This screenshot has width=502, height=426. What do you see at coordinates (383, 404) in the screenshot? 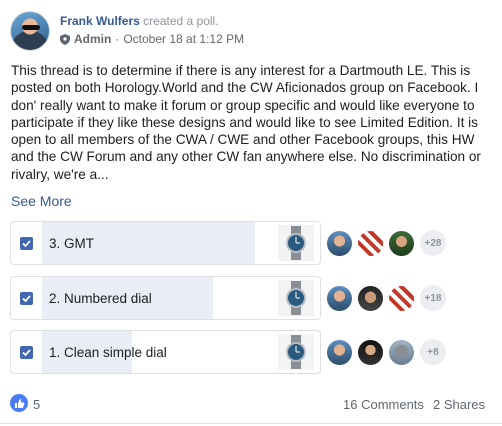
I see `comments-count: 16 Comments` at bounding box center [383, 404].